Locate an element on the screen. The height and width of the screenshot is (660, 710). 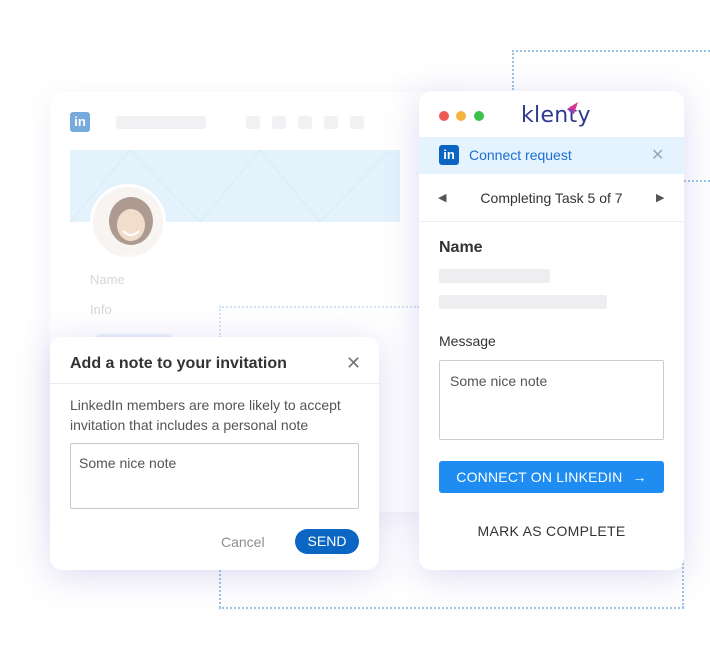
dialog-title: Add a note to your invitation is located at coordinates (178, 363).